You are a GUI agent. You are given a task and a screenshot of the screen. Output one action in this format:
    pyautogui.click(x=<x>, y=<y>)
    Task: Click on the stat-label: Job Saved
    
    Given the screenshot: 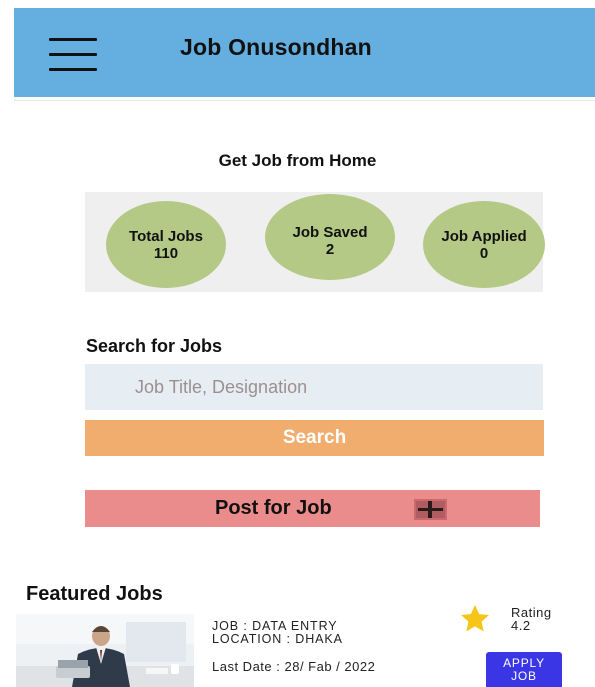 What is the action you would take?
    pyautogui.click(x=330, y=232)
    